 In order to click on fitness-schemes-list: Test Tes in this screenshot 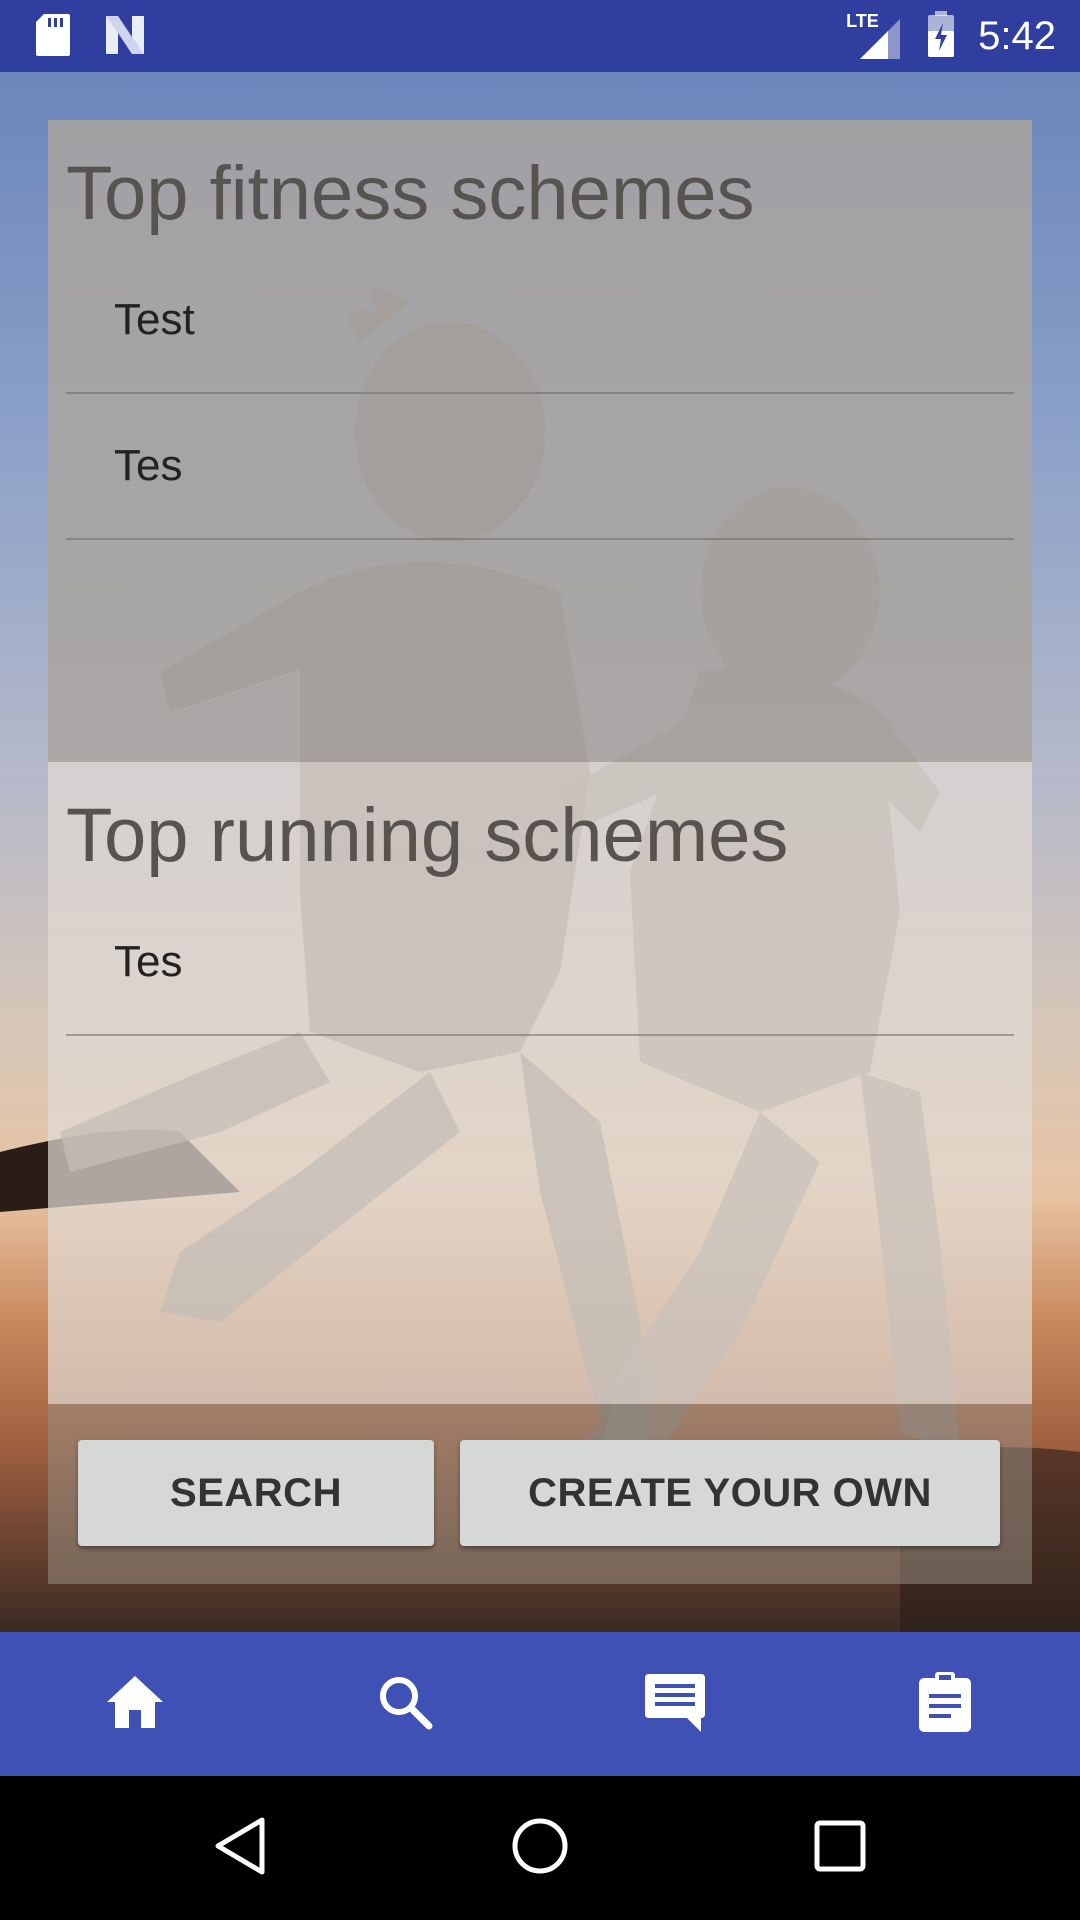, I will do `click(540, 394)`.